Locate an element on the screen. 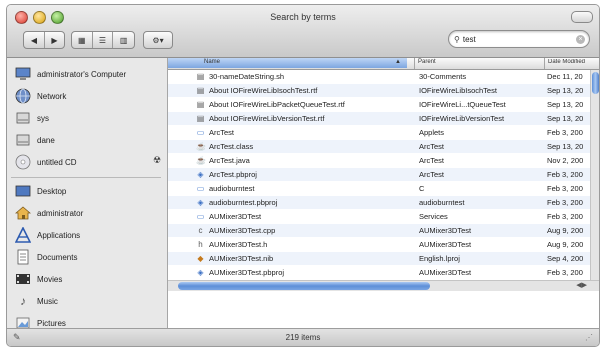 The height and width of the screenshot is (349, 605). file-name: About IOFireWireLibVersionTest.rtf is located at coordinates (267, 118).